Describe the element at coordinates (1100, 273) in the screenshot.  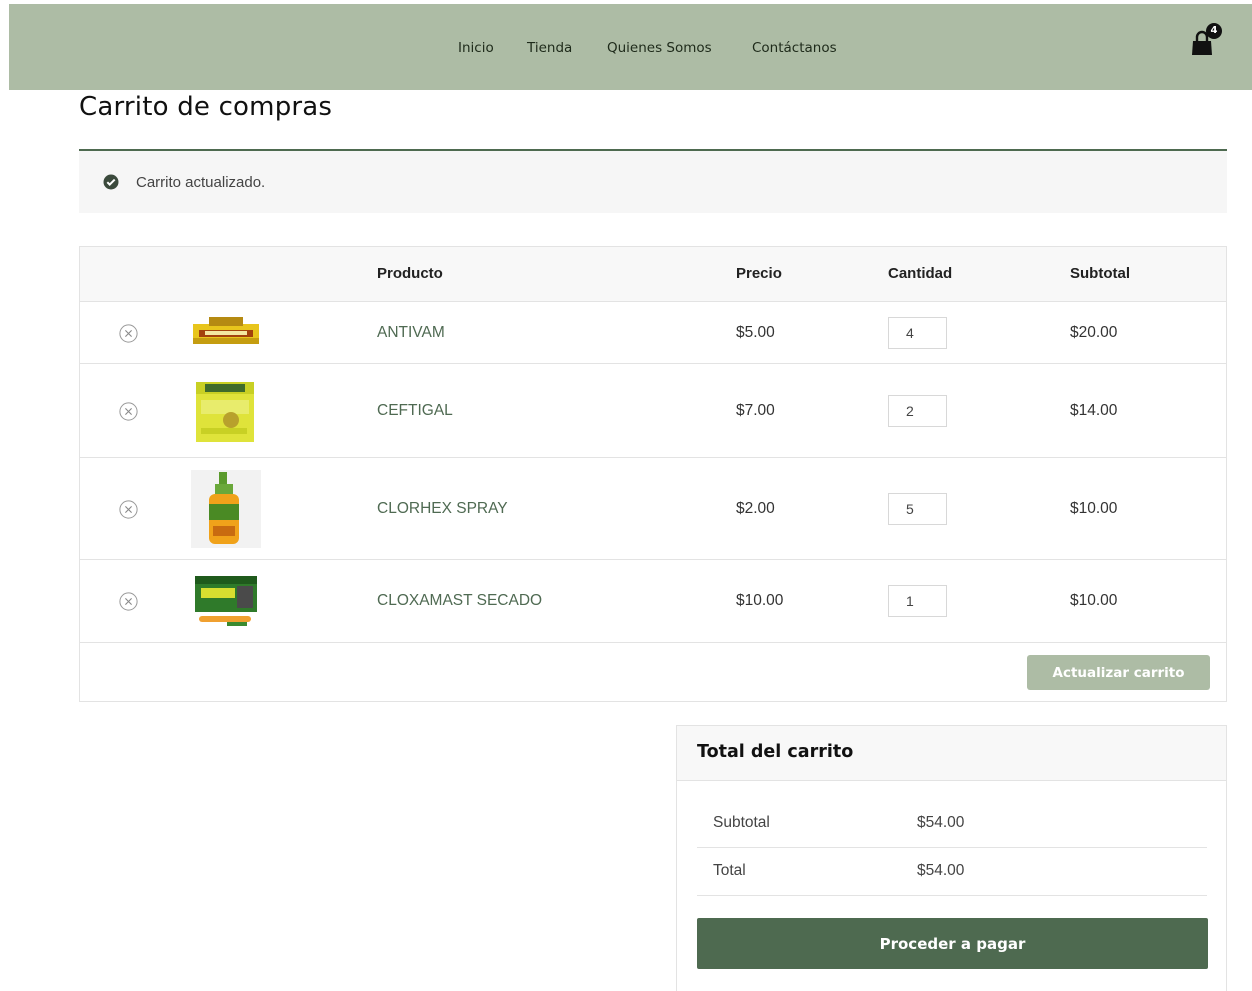
I see `header-subtotal: Subtotal` at that location.